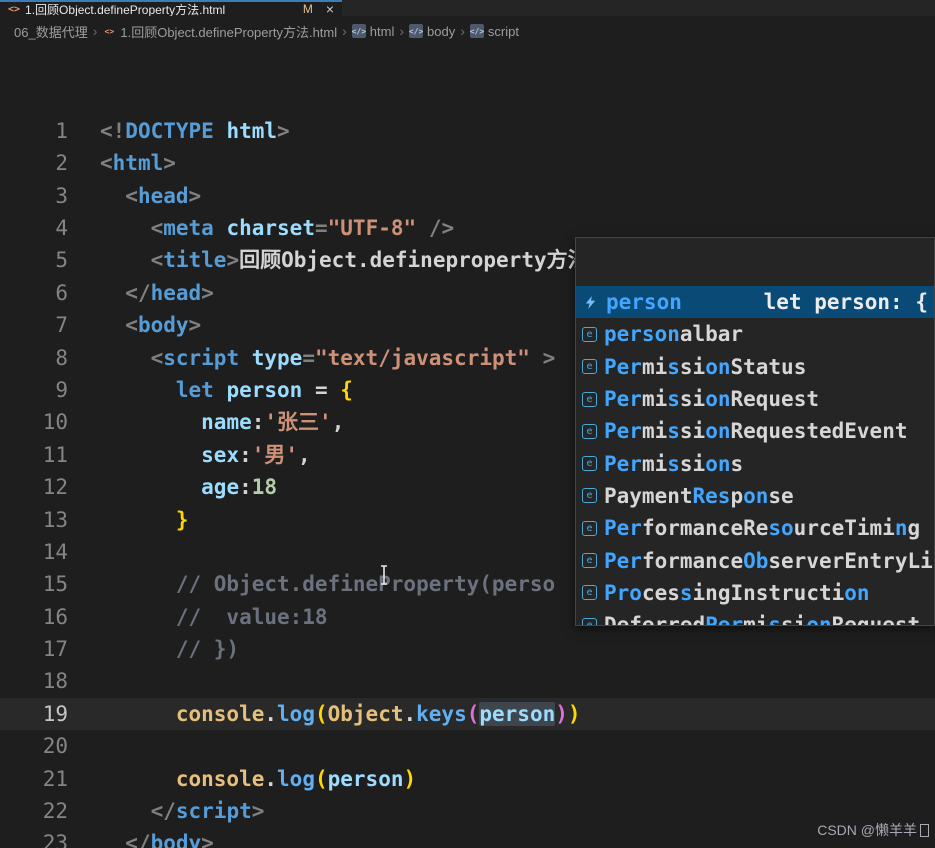 The height and width of the screenshot is (848, 935). Describe the element at coordinates (644, 302) in the screenshot. I see `suggestion-label: person` at that location.